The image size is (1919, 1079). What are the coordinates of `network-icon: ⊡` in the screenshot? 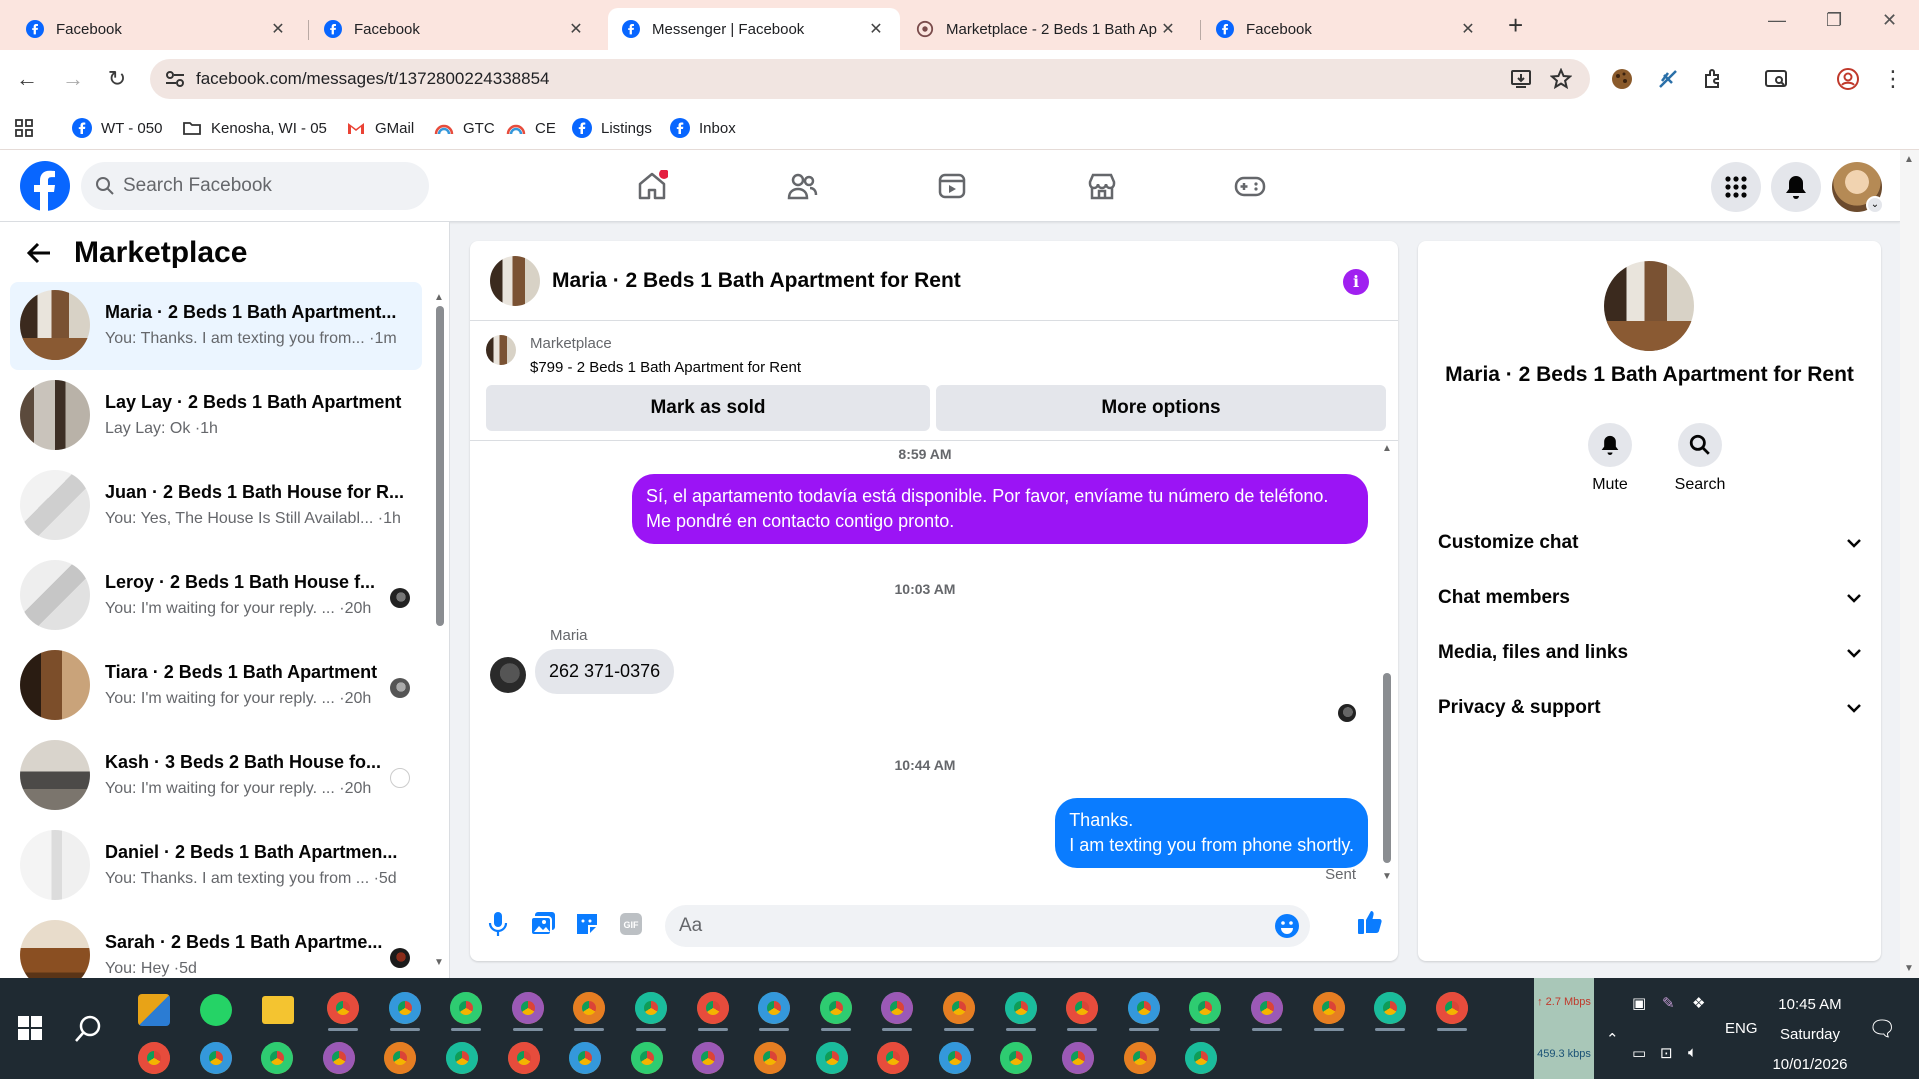 It's located at (1666, 1053).